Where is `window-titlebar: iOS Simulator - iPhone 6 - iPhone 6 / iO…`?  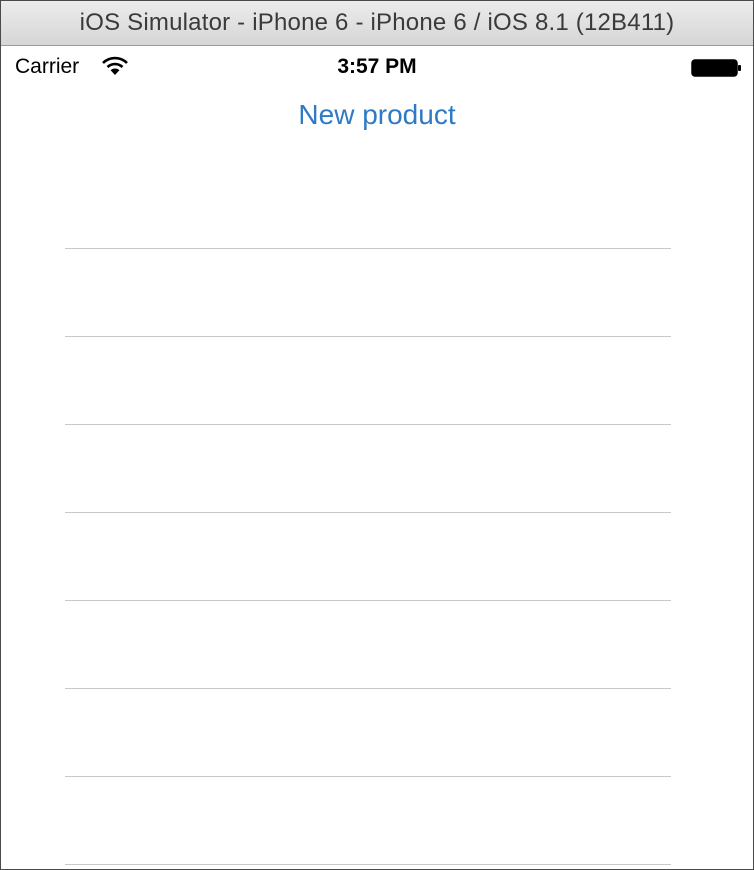
window-titlebar: iOS Simulator - iPhone 6 - iPhone 6 / iO… is located at coordinates (377, 23).